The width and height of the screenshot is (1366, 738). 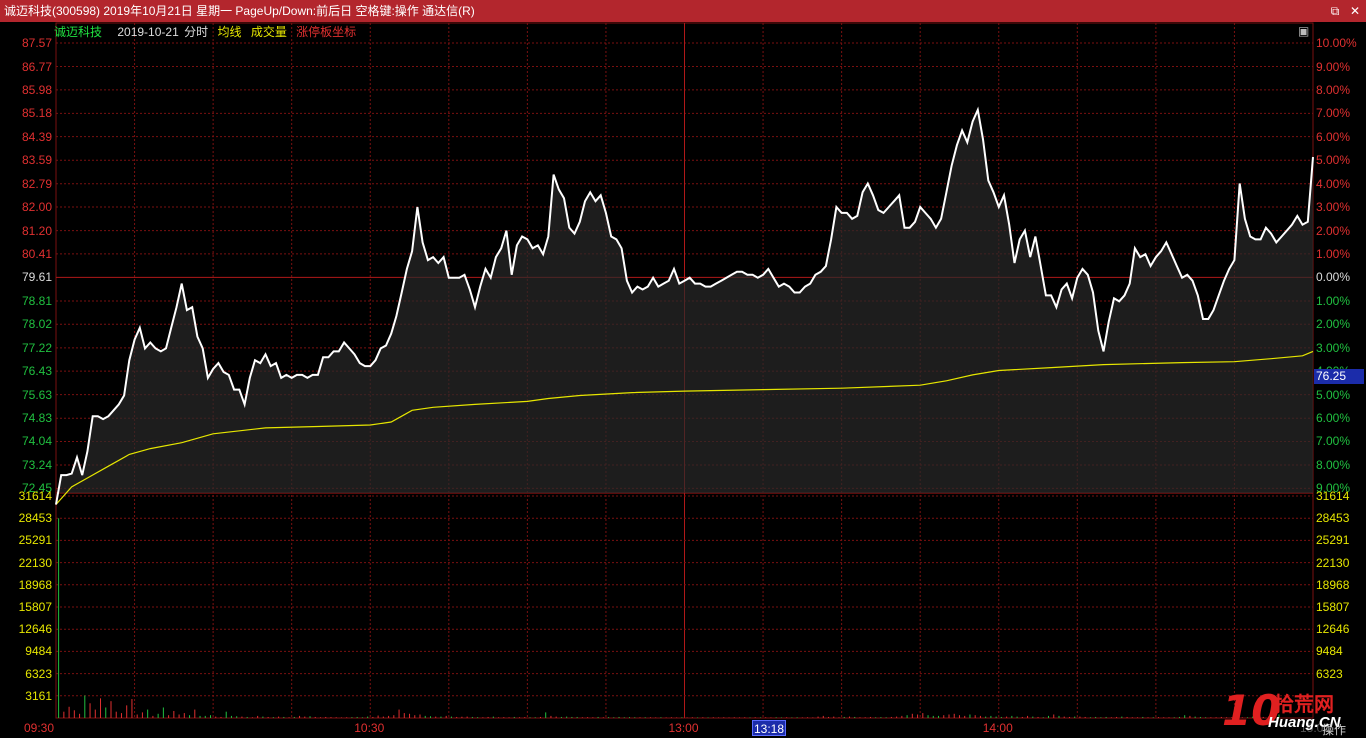 What do you see at coordinates (229, 32) in the screenshot?
I see `avg-line-label: 均线` at bounding box center [229, 32].